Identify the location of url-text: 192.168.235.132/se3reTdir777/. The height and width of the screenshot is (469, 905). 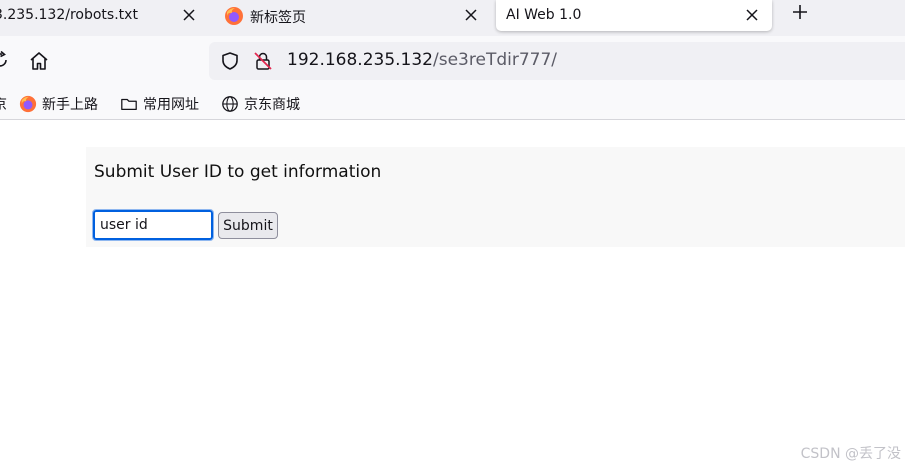
(422, 60).